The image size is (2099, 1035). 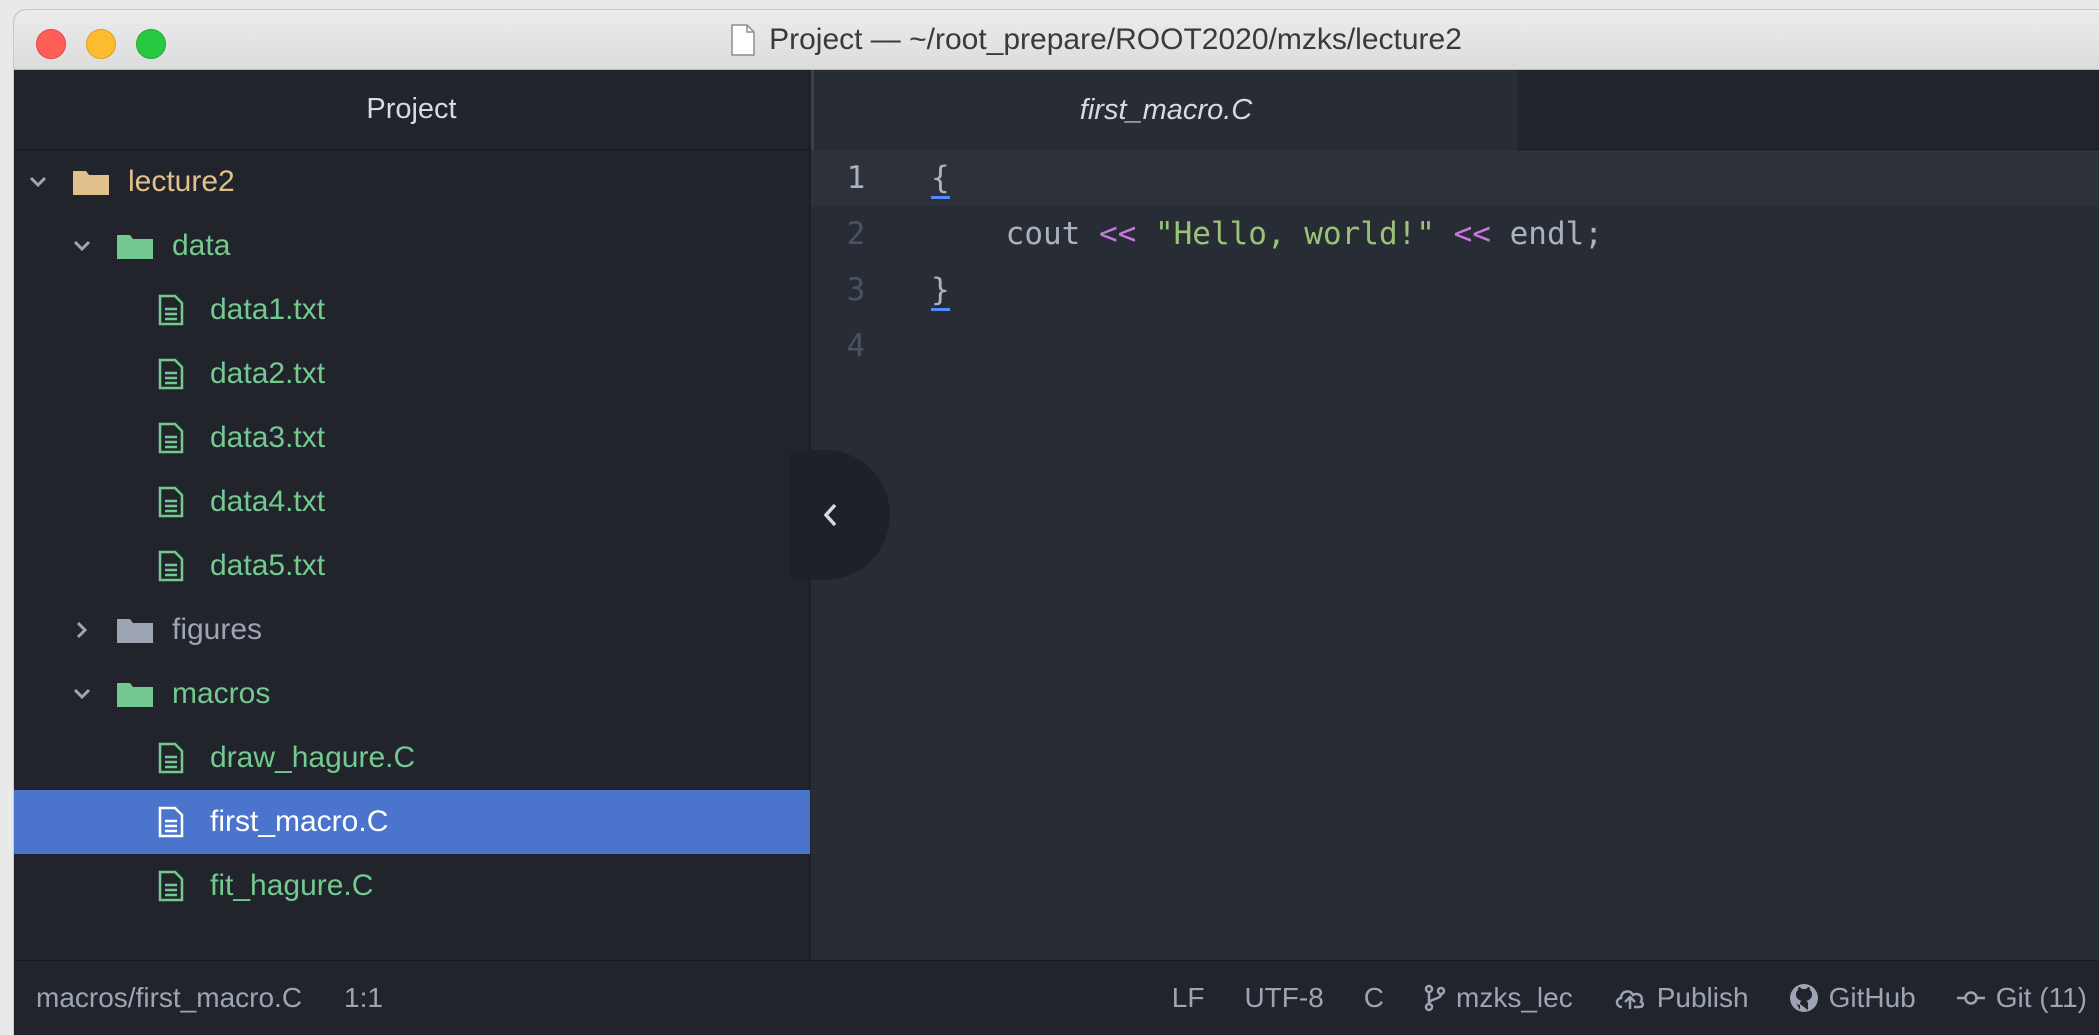 I want to click on git-commit-icon, so click(x=1970, y=998).